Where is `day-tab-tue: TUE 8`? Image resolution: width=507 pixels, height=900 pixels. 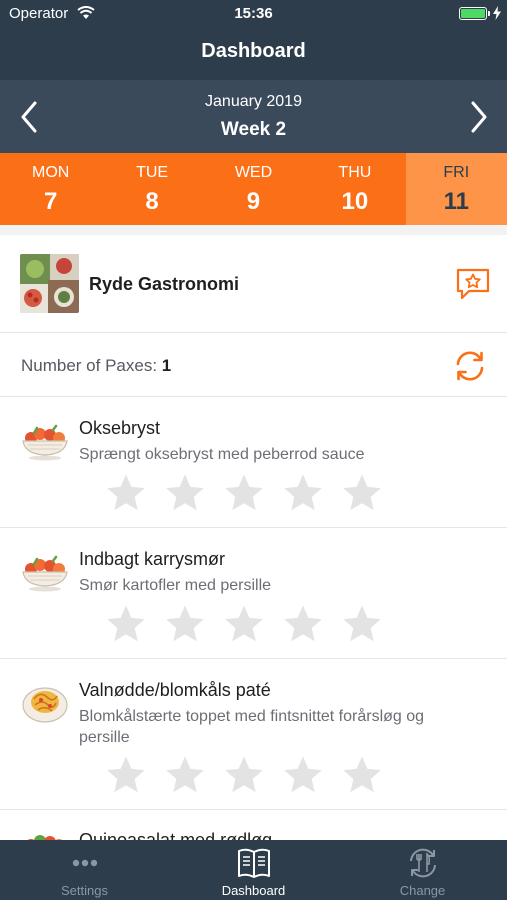 day-tab-tue: TUE 8 is located at coordinates (151, 189).